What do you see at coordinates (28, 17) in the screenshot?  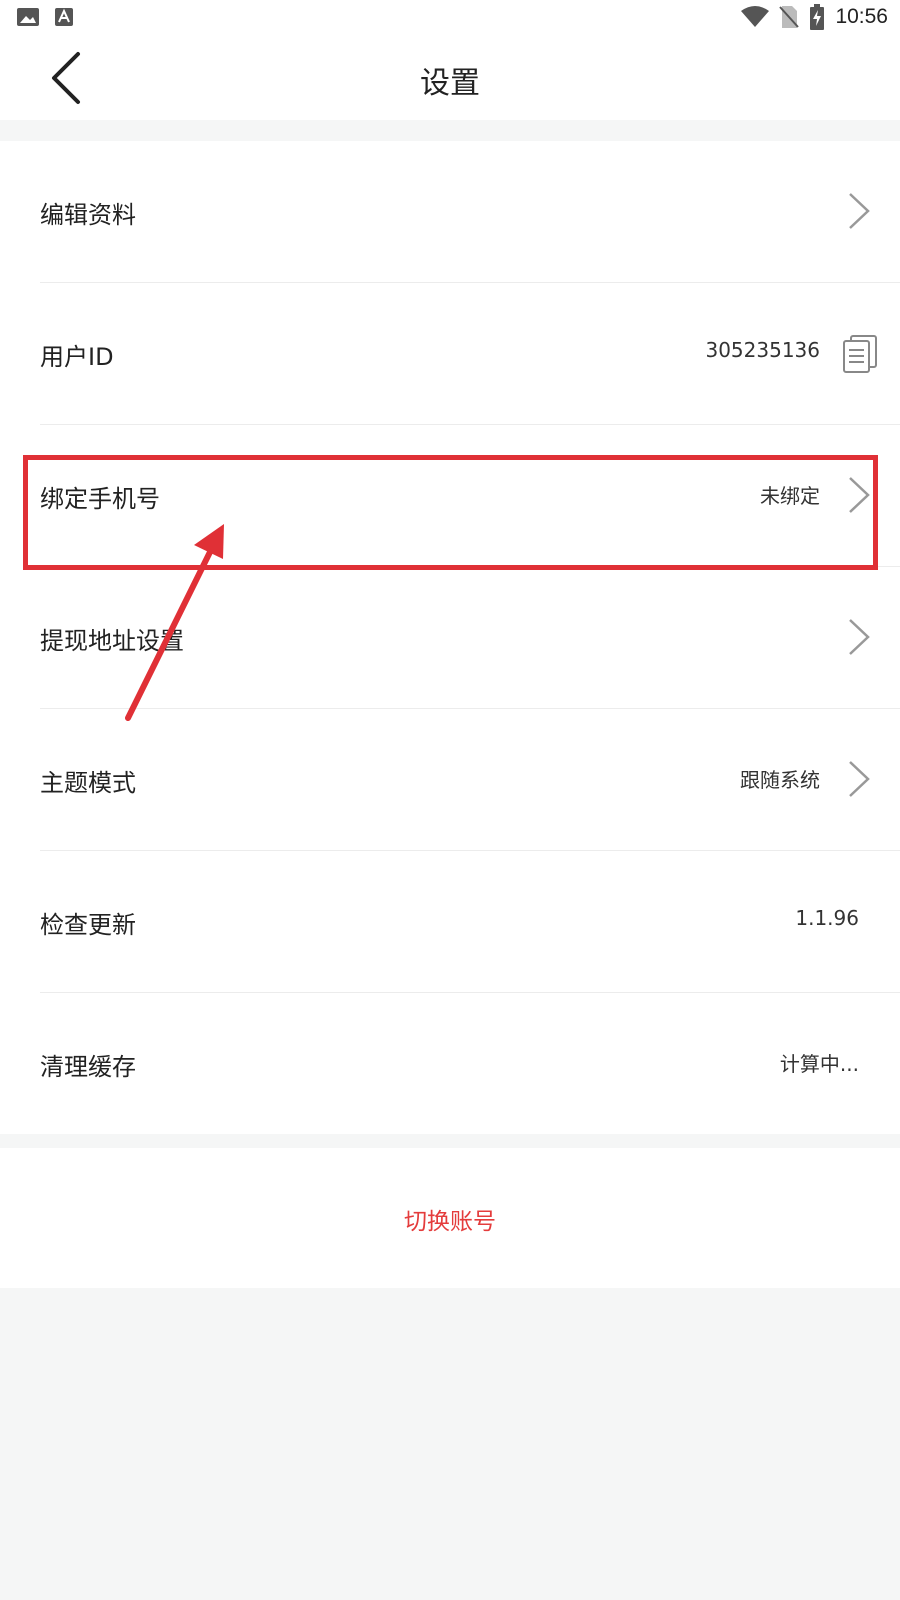 I see `image-icon` at bounding box center [28, 17].